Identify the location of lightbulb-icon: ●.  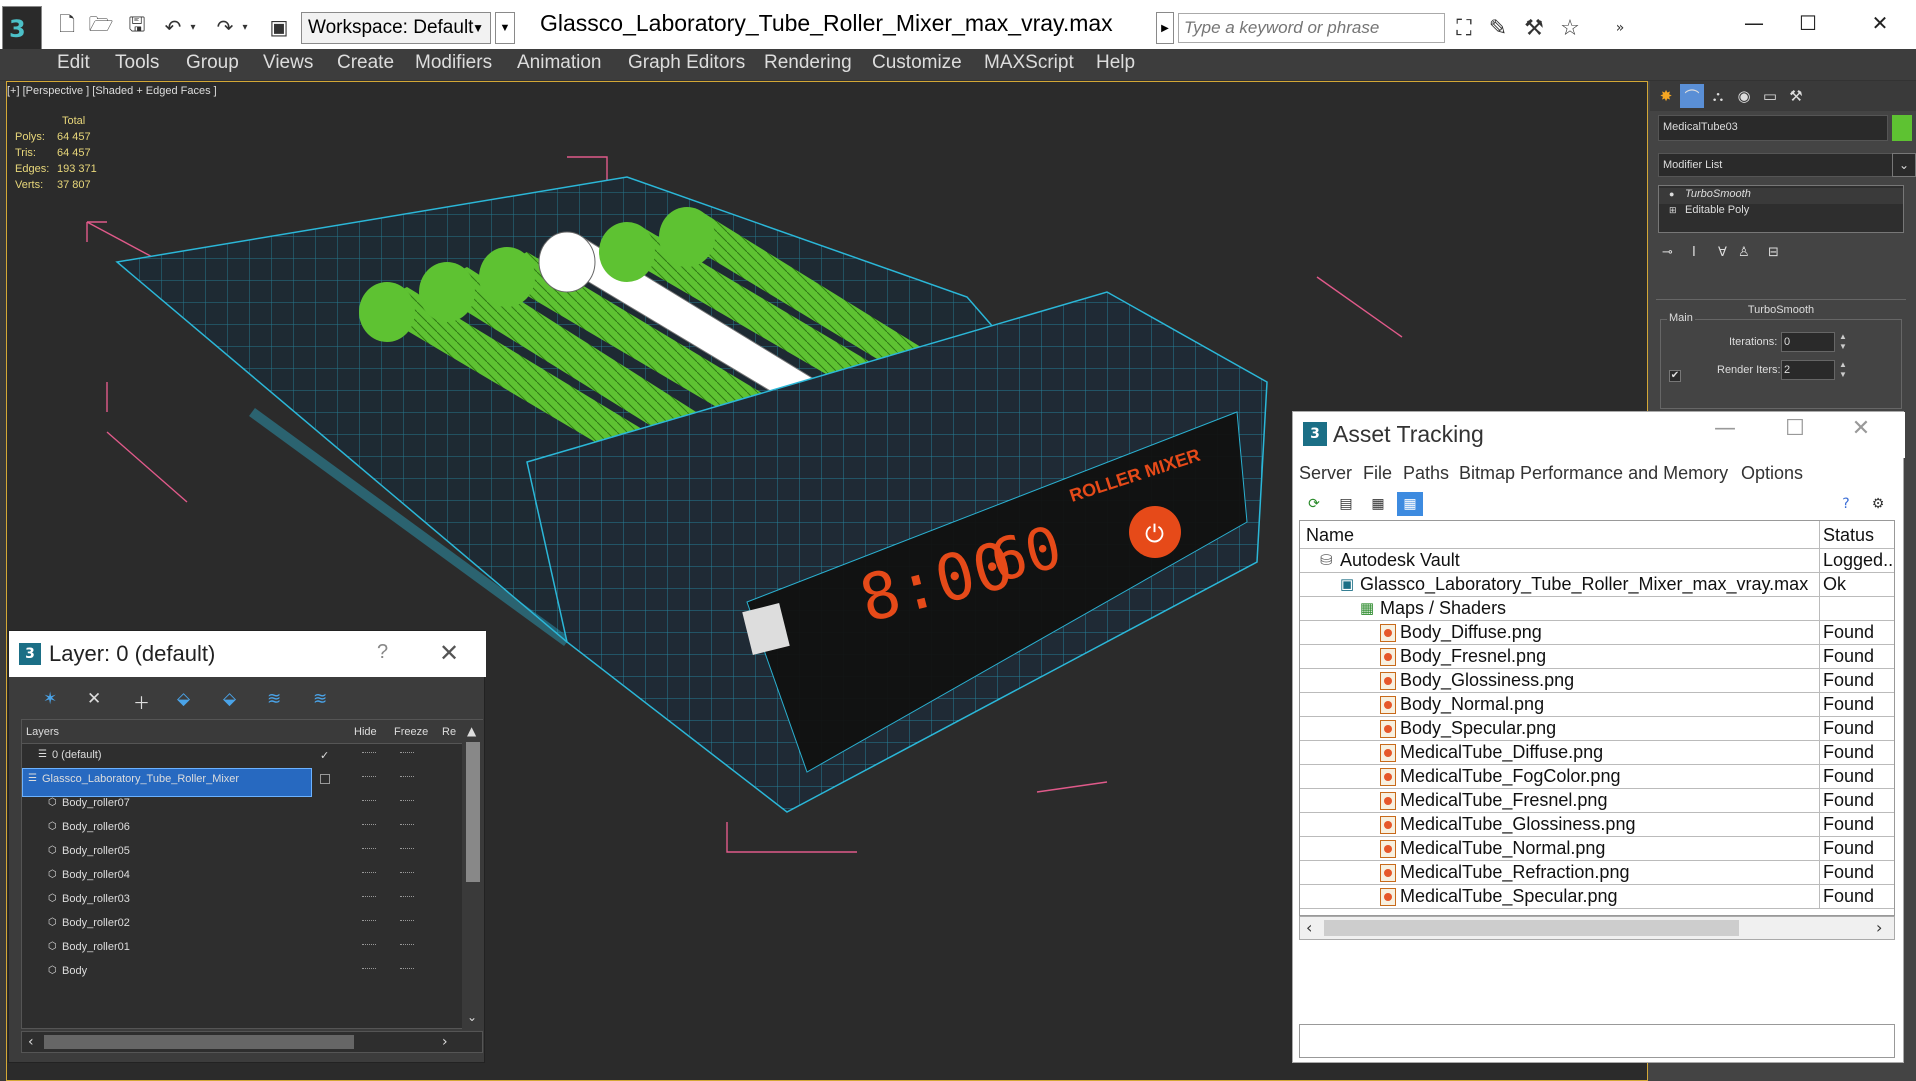
(1671, 194).